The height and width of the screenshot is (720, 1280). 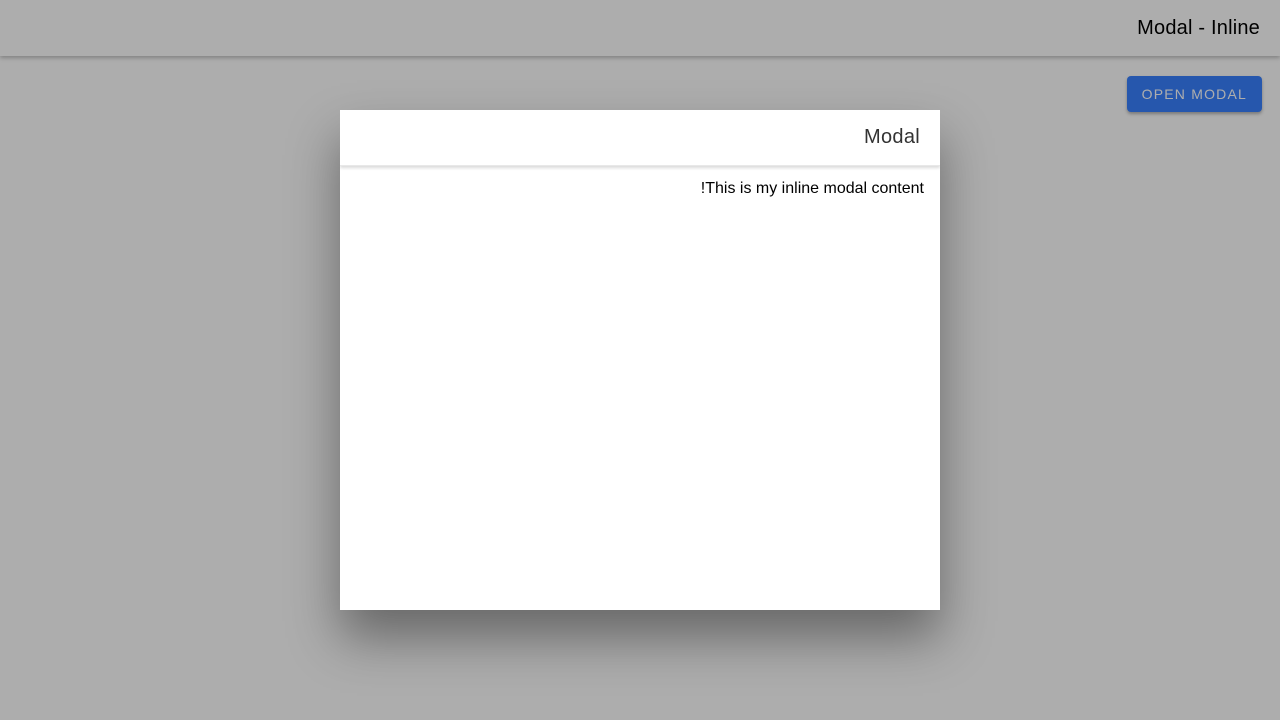 I want to click on modal-header: Modal, so click(x=640, y=138).